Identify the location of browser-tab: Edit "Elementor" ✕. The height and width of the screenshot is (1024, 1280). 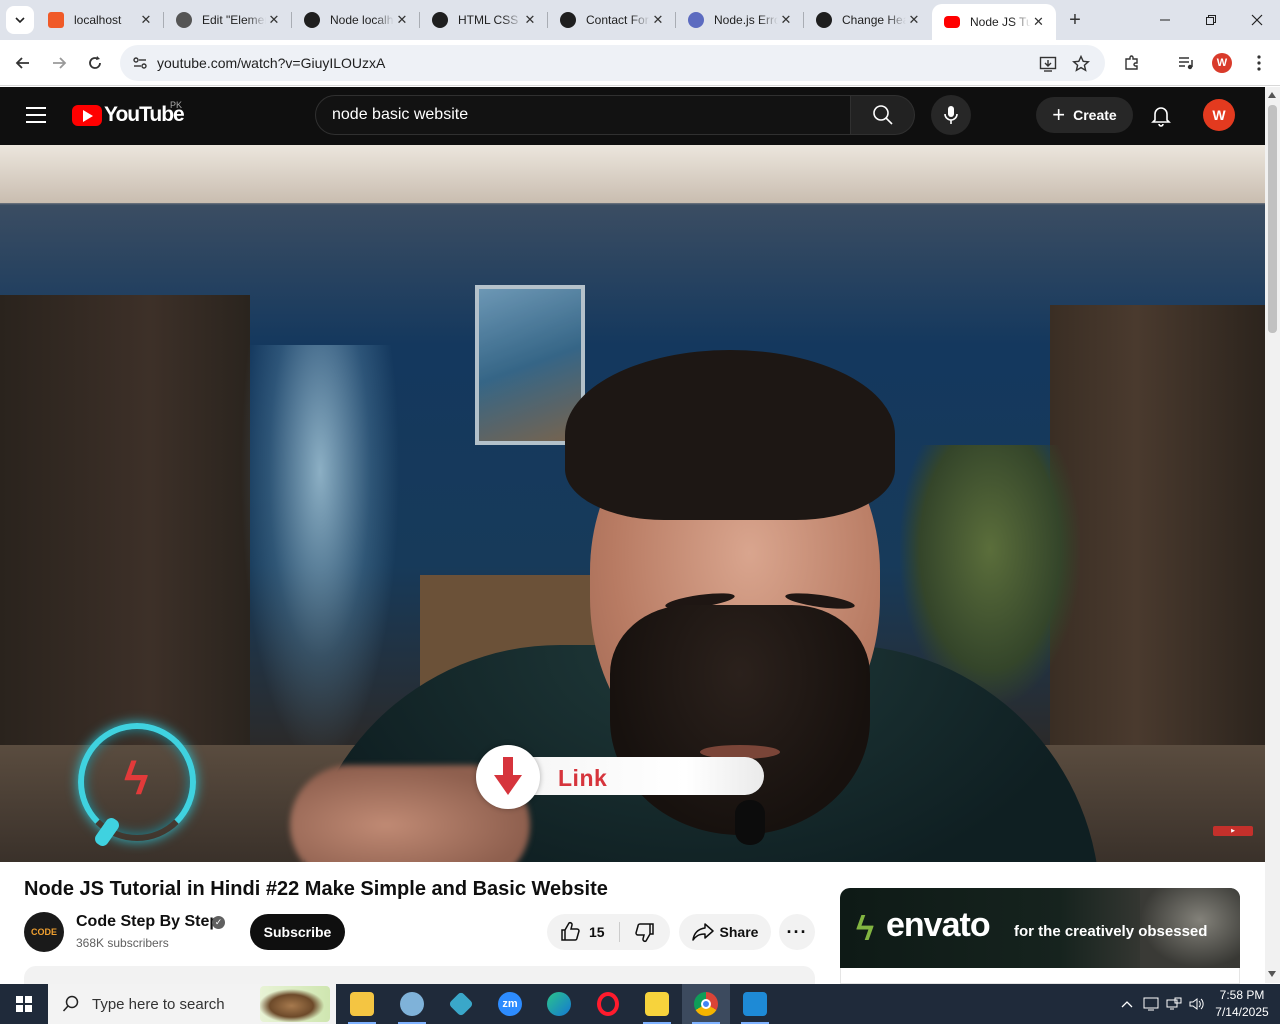
(228, 20).